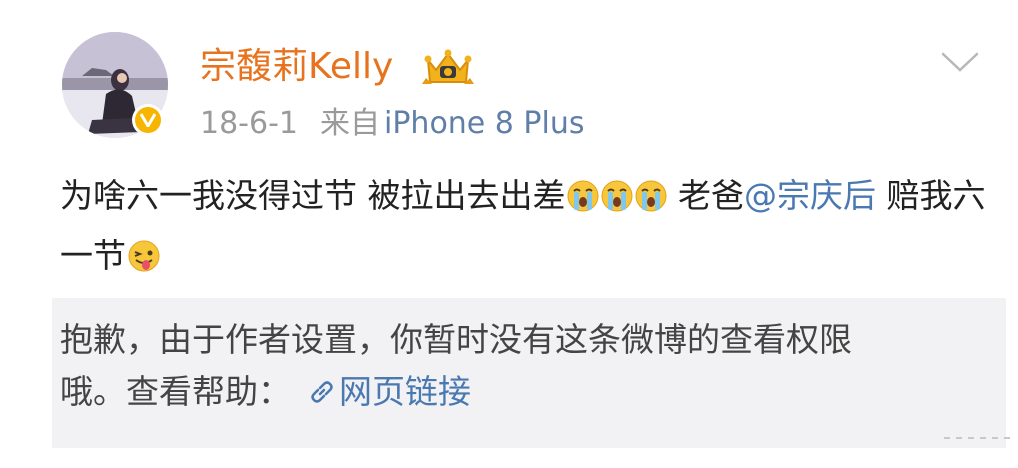 The height and width of the screenshot is (468, 1018). I want to click on post-date: 18-6-1, so click(249, 123).